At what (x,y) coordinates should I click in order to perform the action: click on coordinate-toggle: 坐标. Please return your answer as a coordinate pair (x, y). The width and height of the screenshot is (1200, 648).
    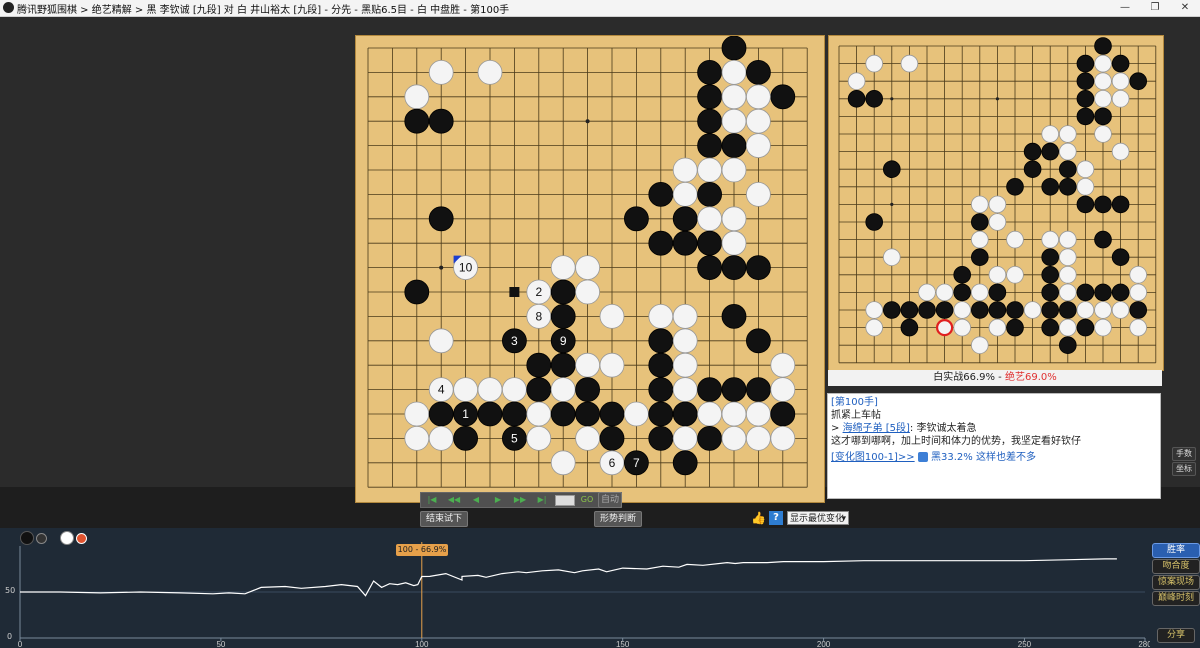
    Looking at the image, I should click on (1184, 469).